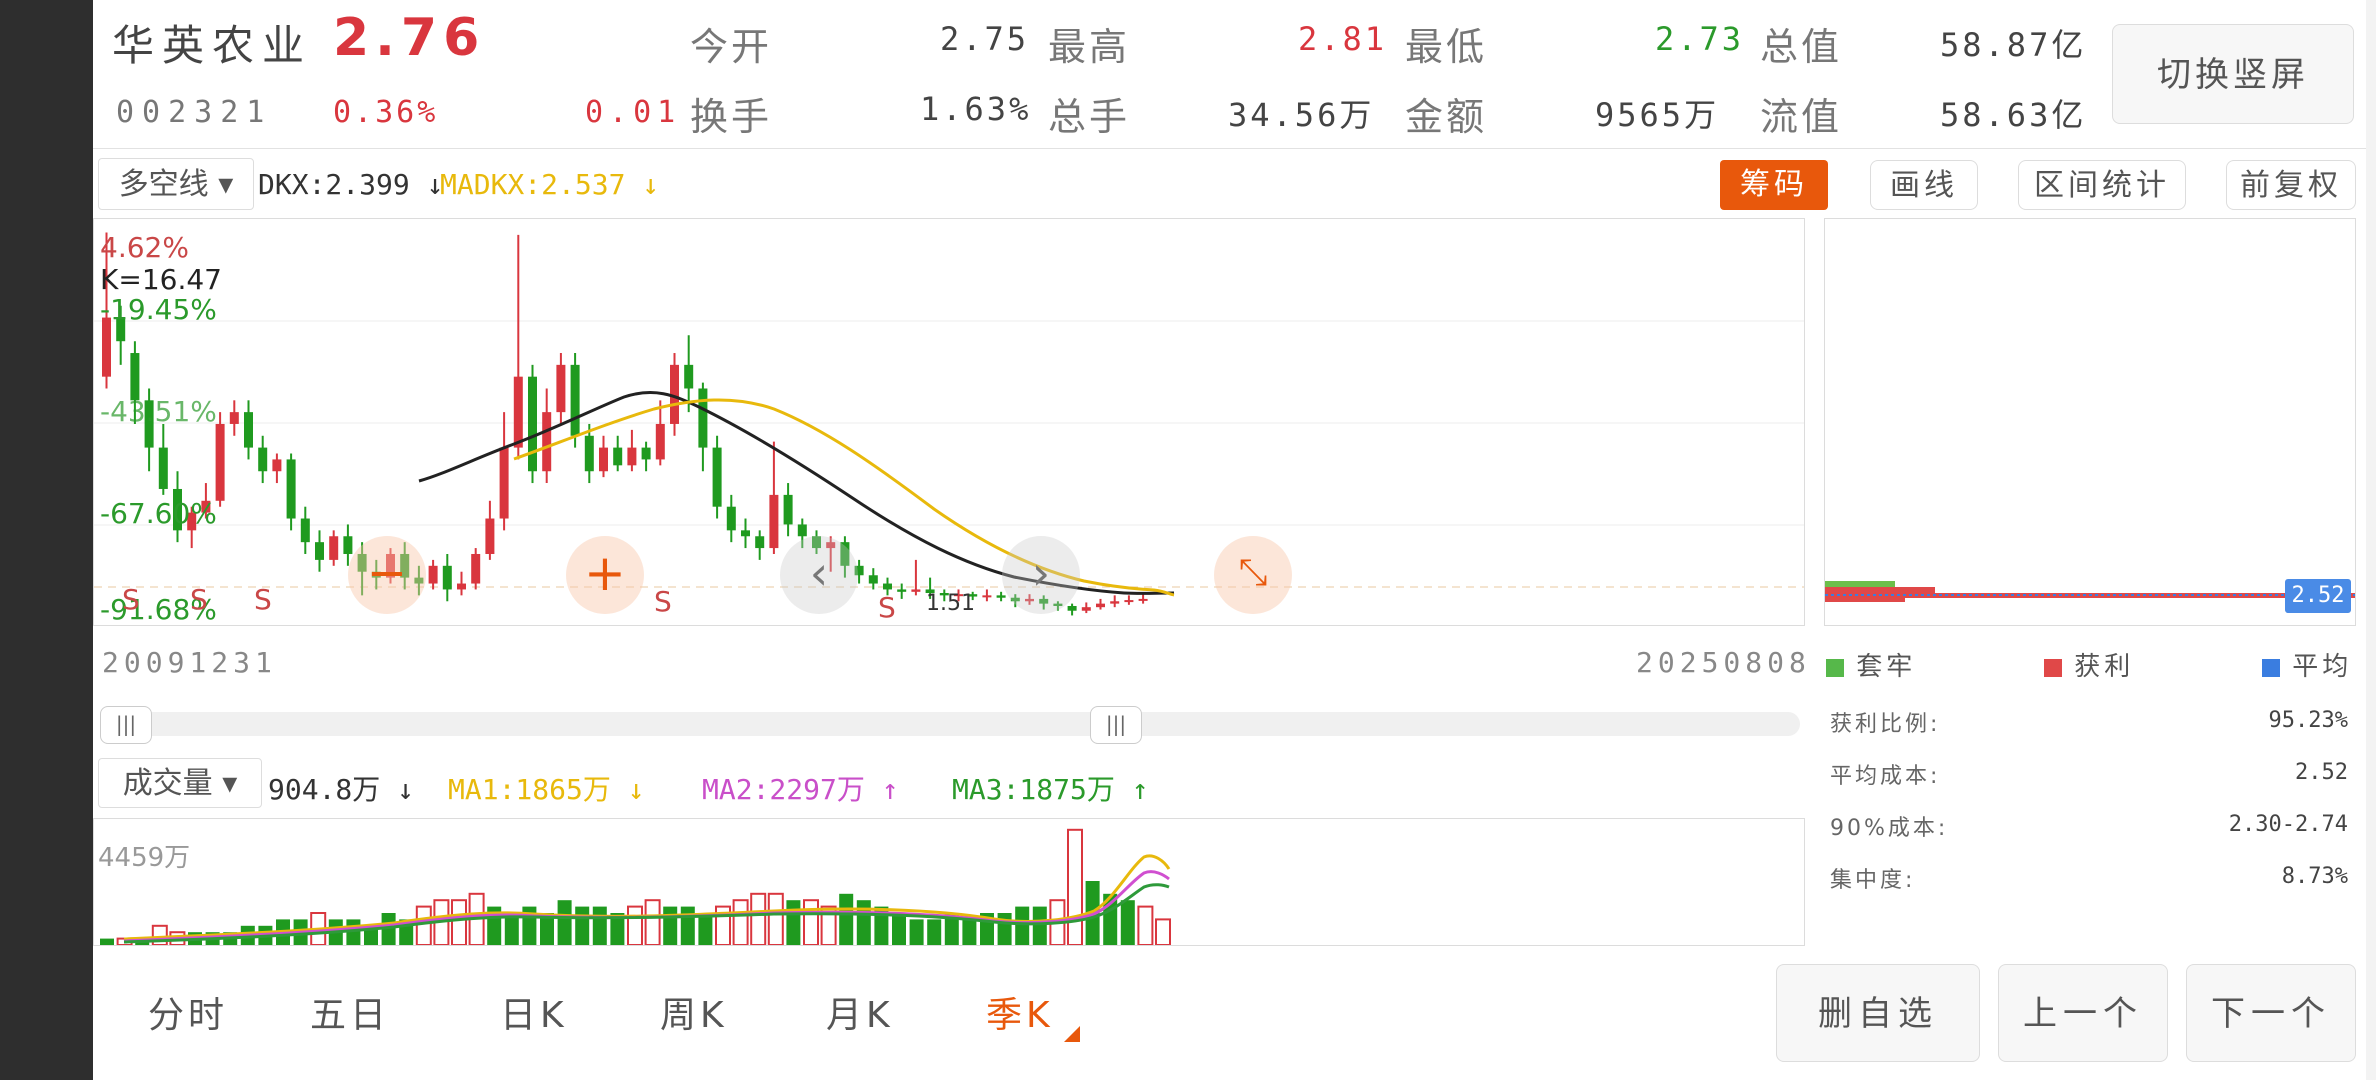  What do you see at coordinates (985, 39) in the screenshot?
I see `open-value: 2.75` at bounding box center [985, 39].